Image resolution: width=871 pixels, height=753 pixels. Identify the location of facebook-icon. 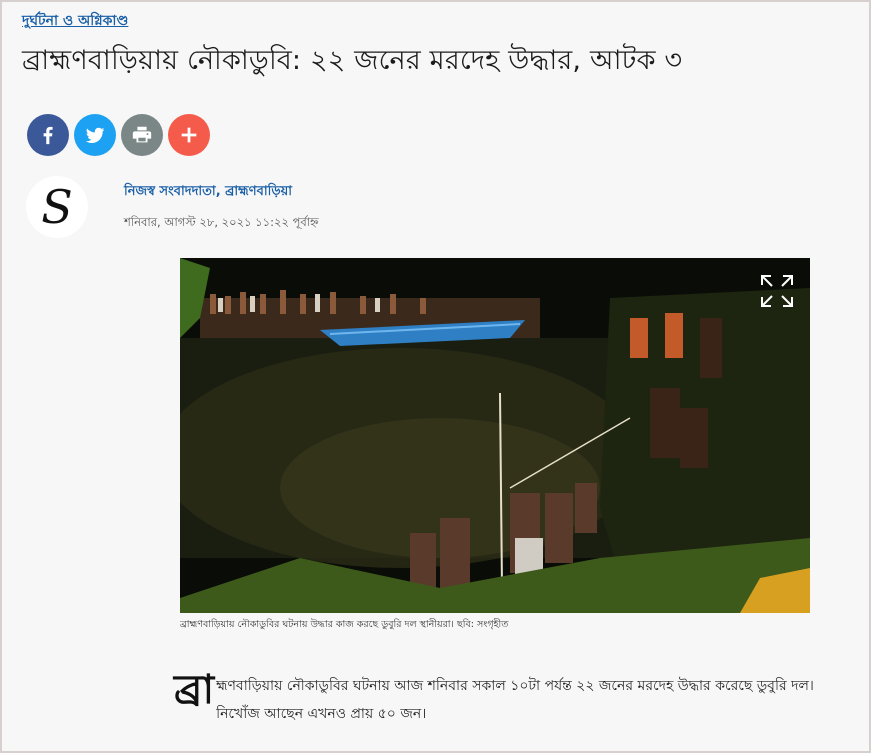
(48, 135).